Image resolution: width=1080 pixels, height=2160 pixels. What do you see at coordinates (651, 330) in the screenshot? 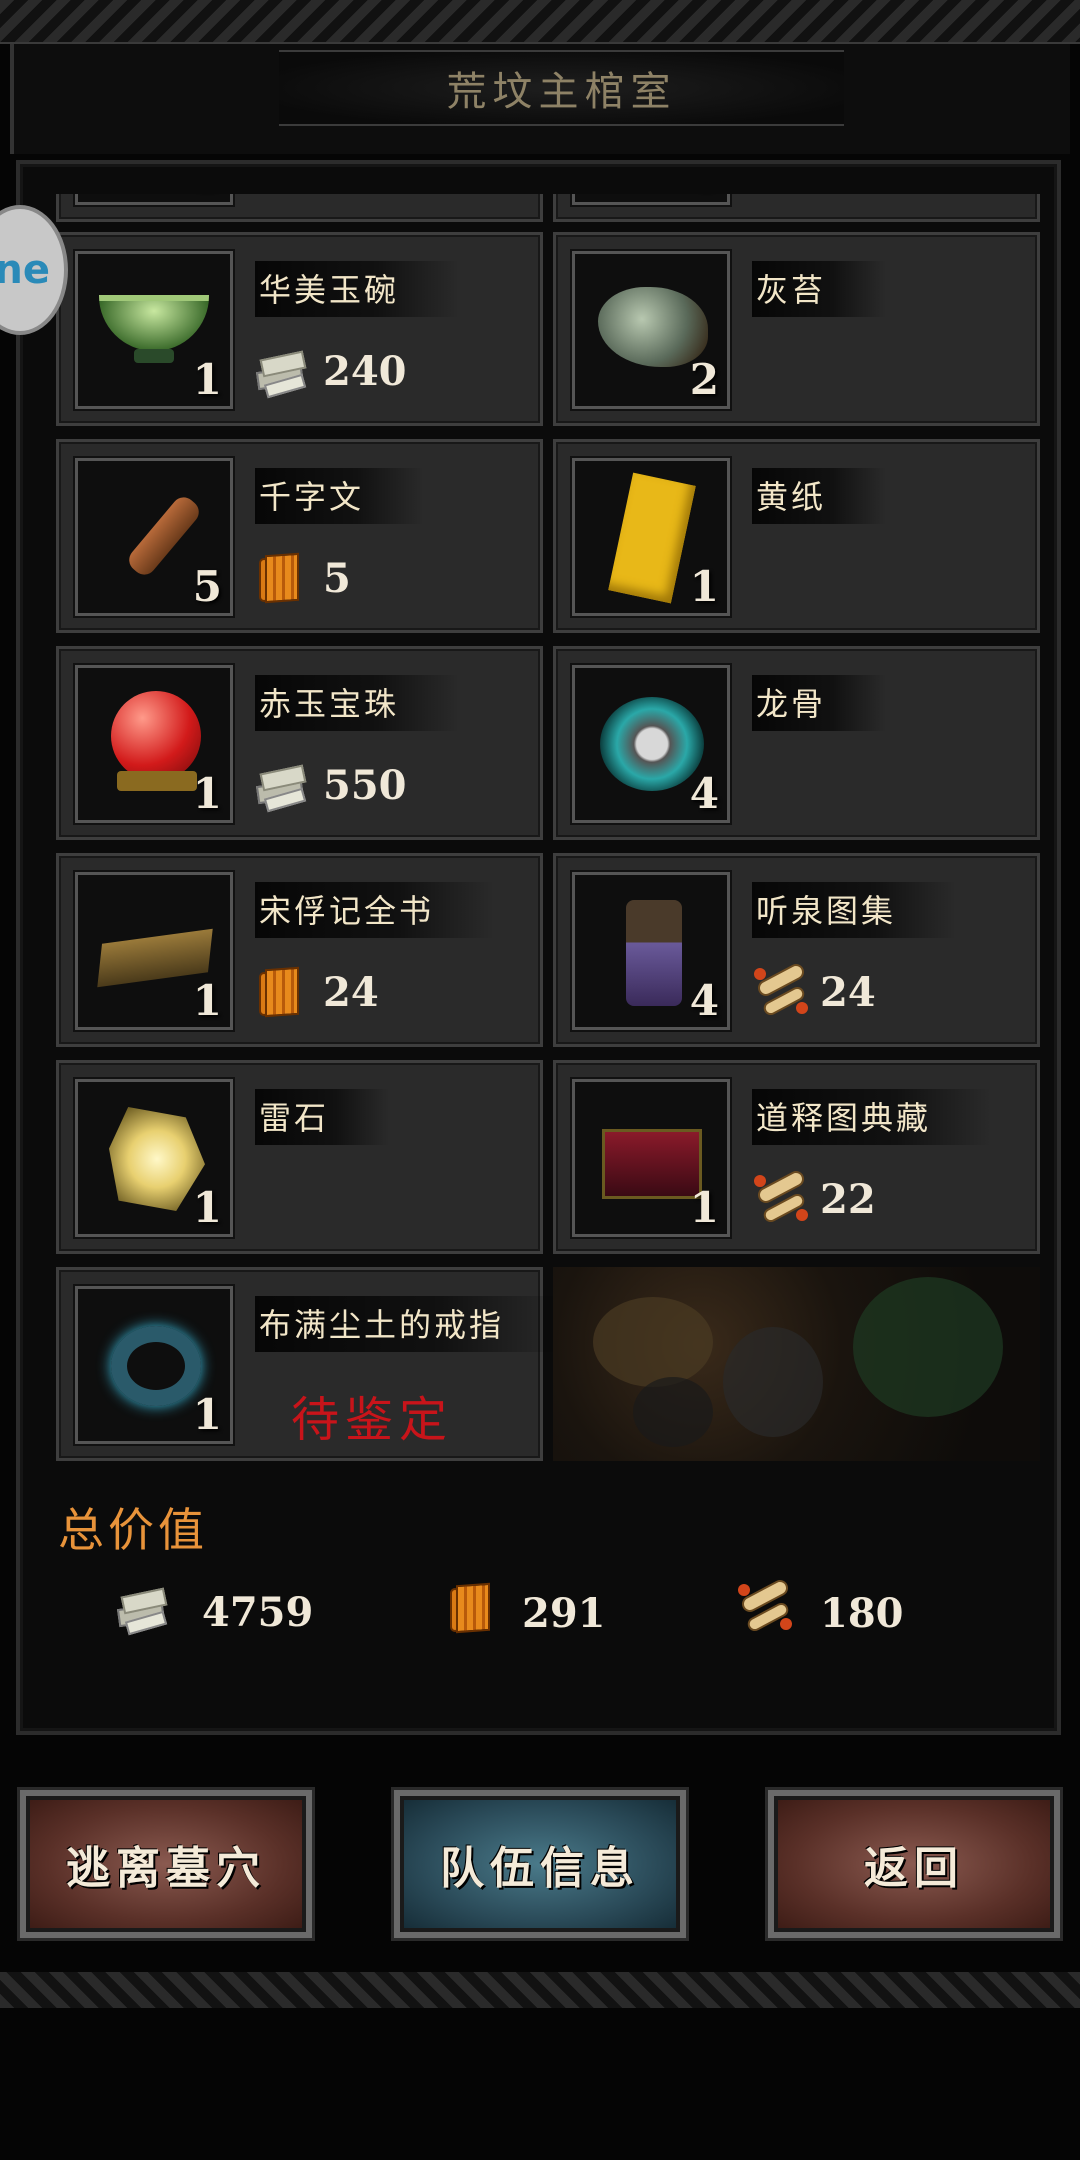
I see `grey-moss-icon: 2` at bounding box center [651, 330].